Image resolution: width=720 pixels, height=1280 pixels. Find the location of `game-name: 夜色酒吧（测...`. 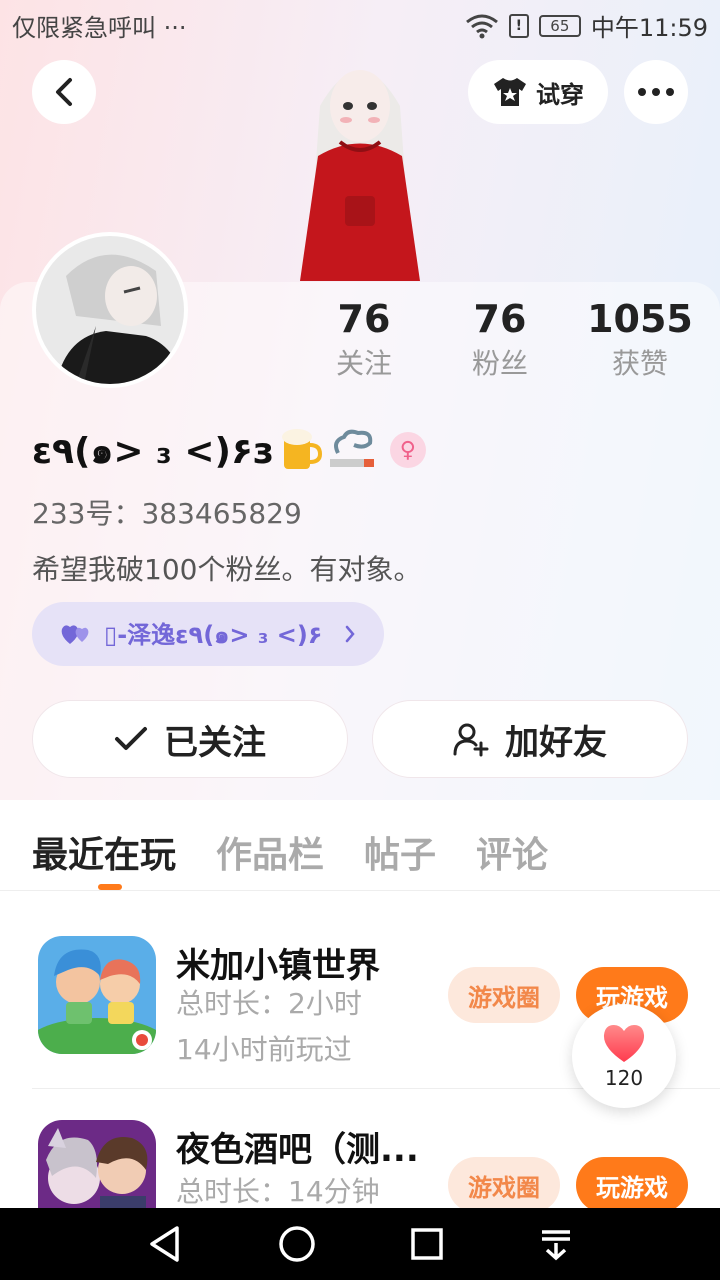

game-name: 夜色酒吧（测... is located at coordinates (297, 1150).